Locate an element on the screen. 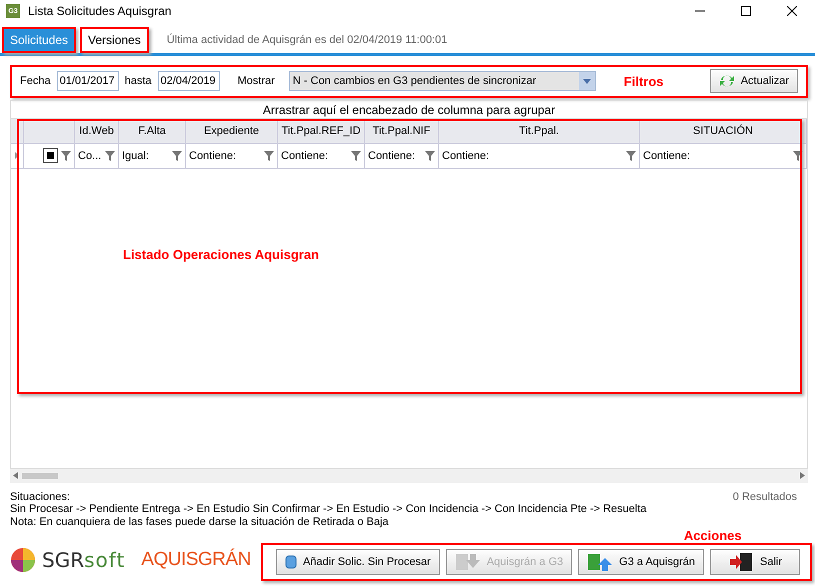  column-header: F.Alta is located at coordinates (152, 130).